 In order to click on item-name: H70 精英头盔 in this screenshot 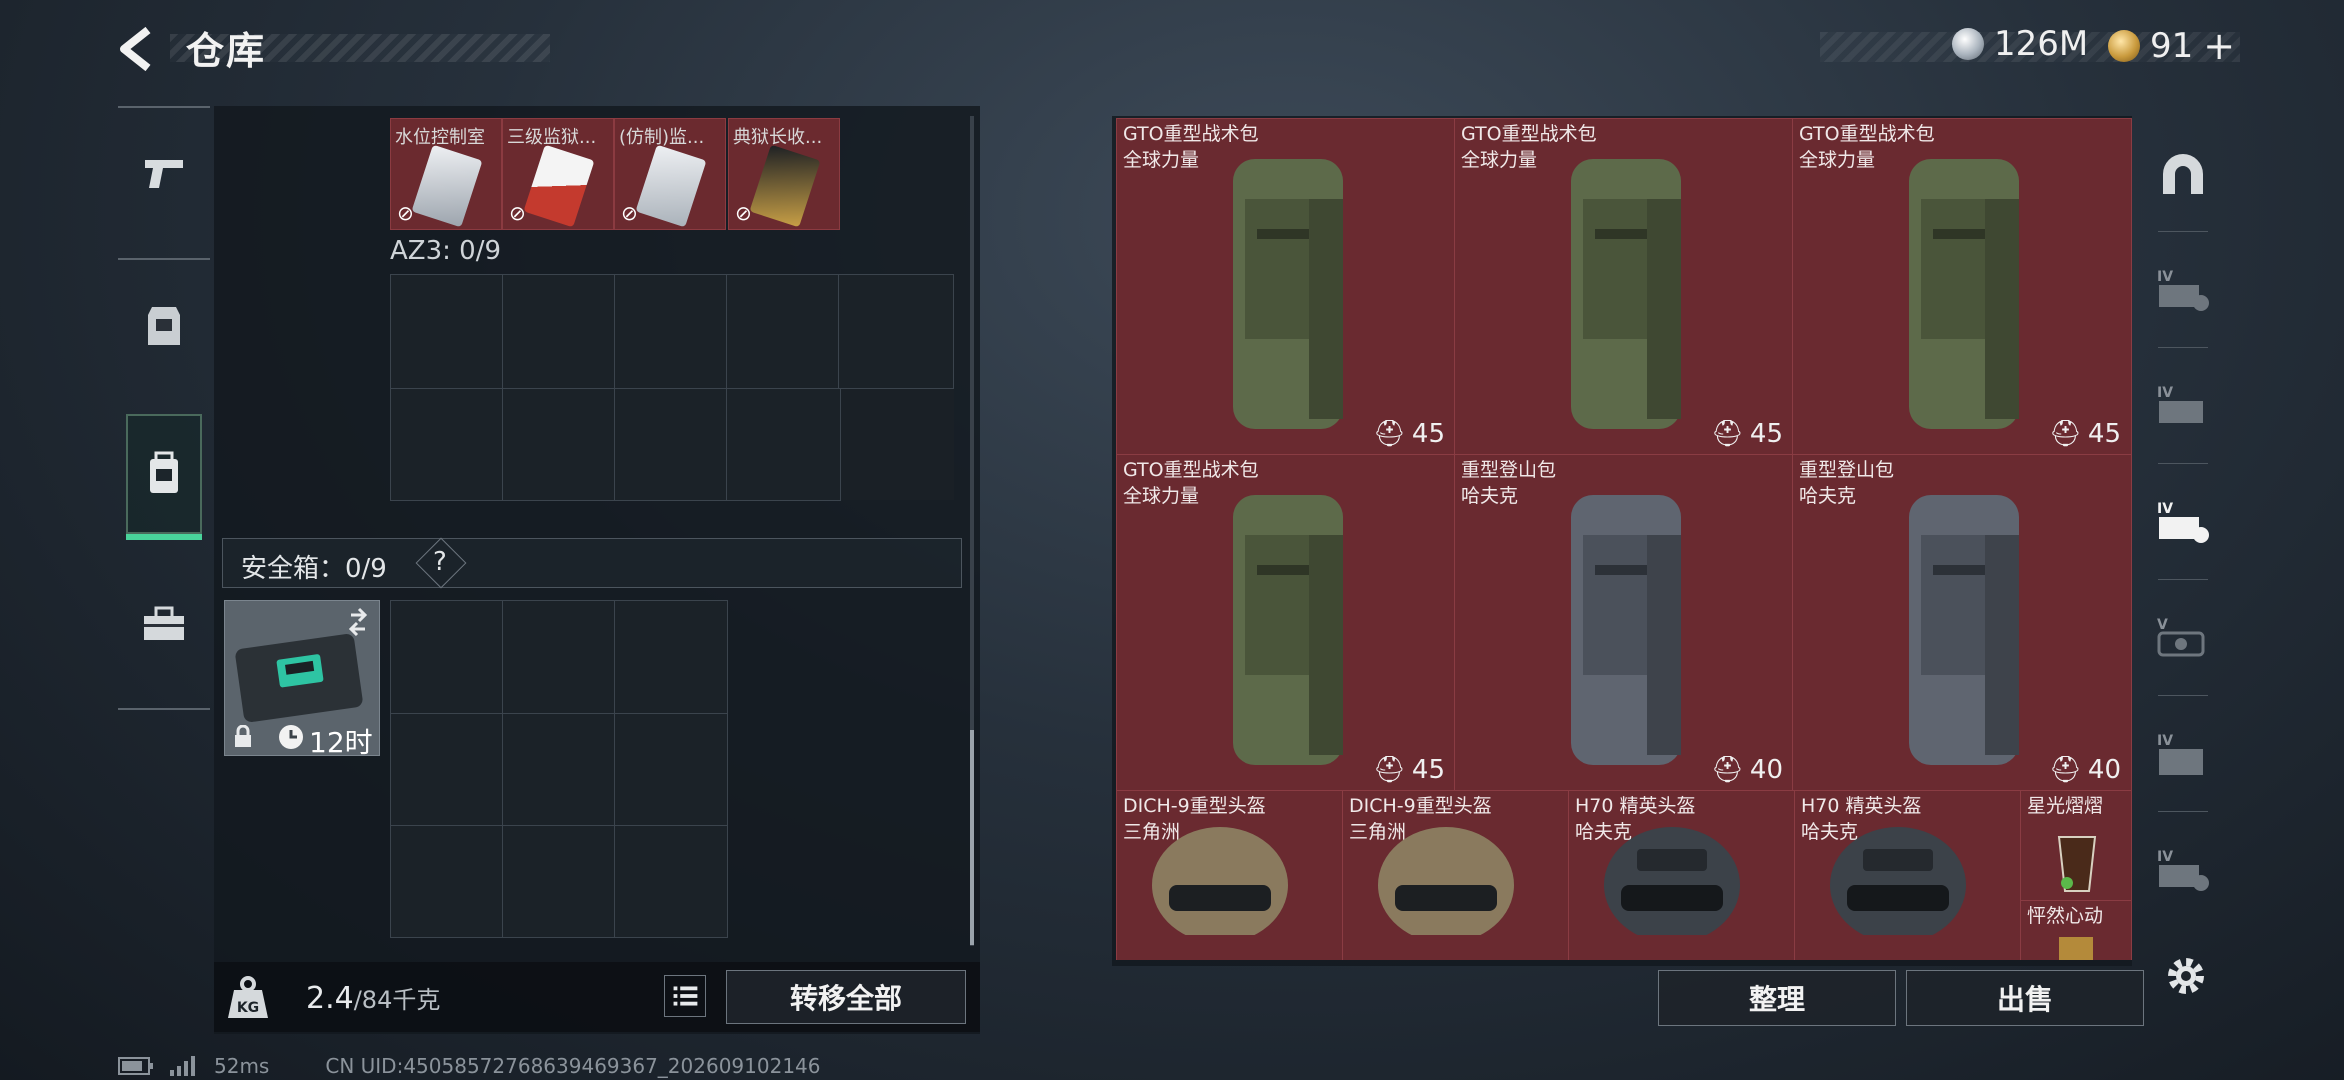, I will do `click(1861, 806)`.